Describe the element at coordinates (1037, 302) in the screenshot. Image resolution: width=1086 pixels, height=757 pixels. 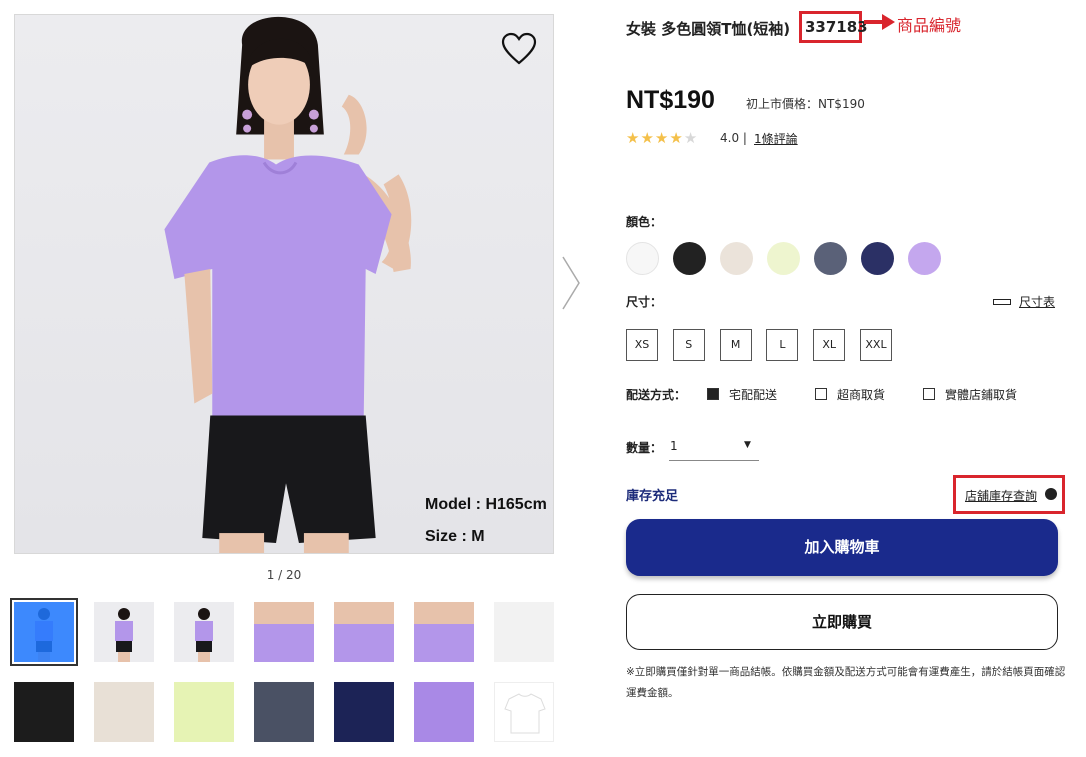
I see `size-chart-label: 尺寸表` at that location.